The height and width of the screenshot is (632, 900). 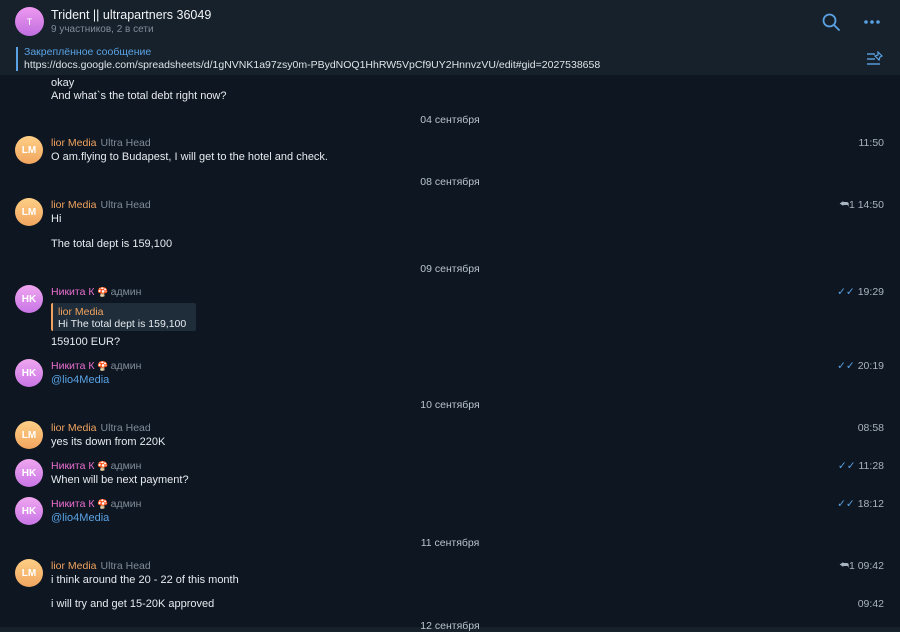 I want to click on message-text: 159100 EUR?, so click(x=86, y=342).